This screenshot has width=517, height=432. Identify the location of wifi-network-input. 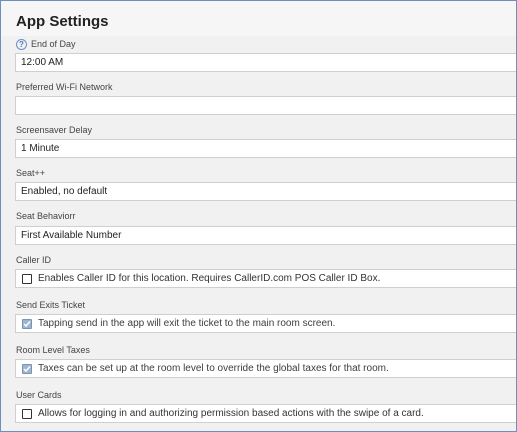
(265, 105).